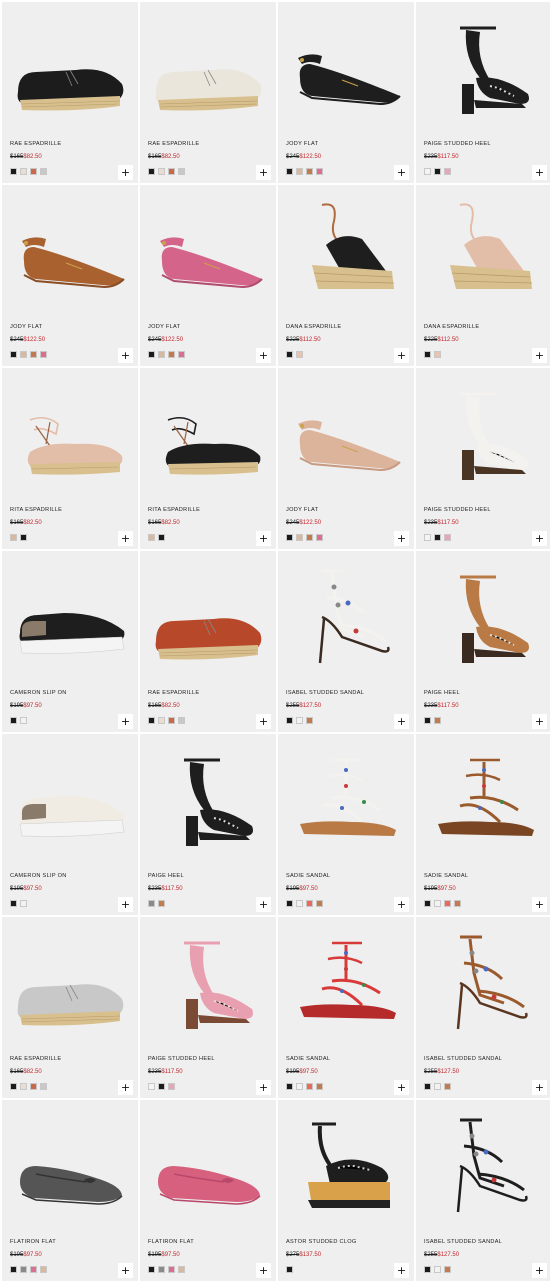  I want to click on product-card: FLATIRON FLAT $195$97.50 +, so click(70, 1190).